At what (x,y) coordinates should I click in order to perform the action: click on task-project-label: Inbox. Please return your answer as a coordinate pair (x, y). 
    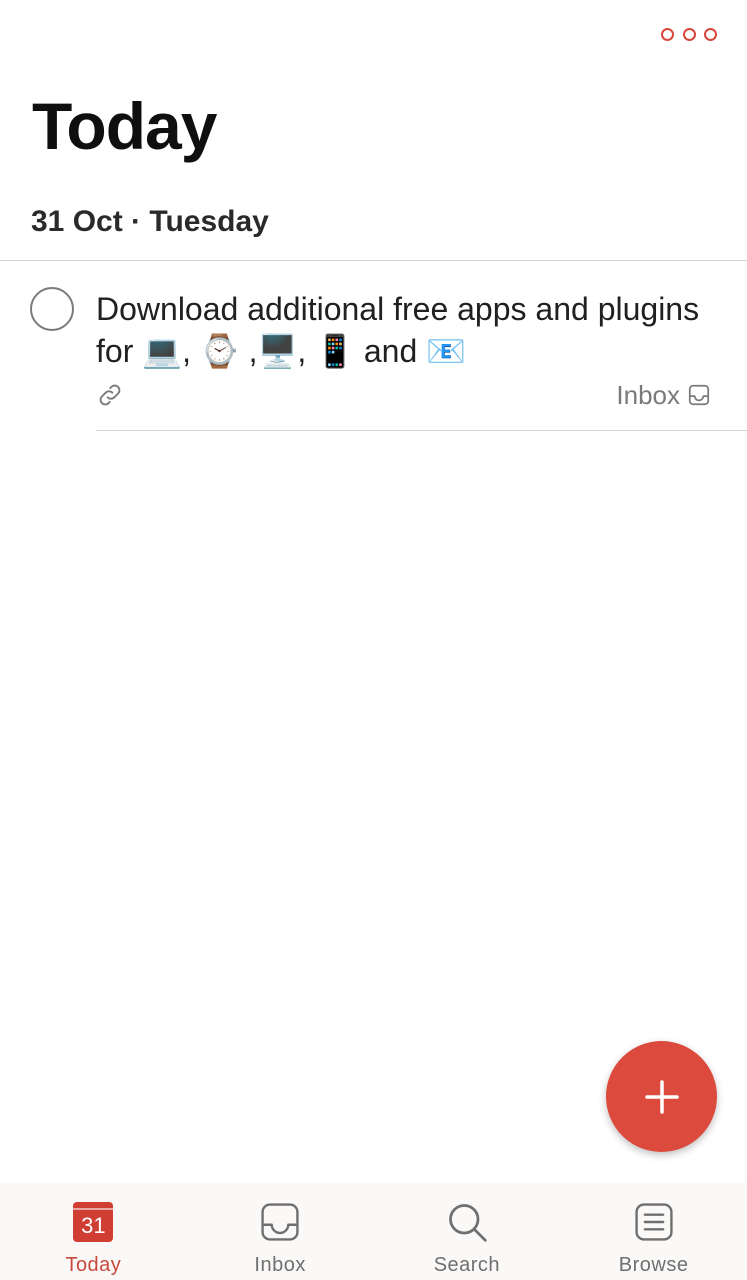
    Looking at the image, I should click on (664, 395).